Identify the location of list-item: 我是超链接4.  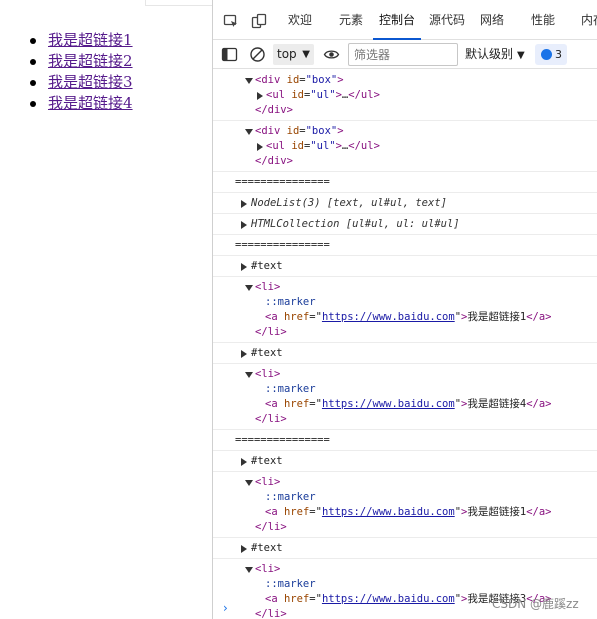
(81, 103).